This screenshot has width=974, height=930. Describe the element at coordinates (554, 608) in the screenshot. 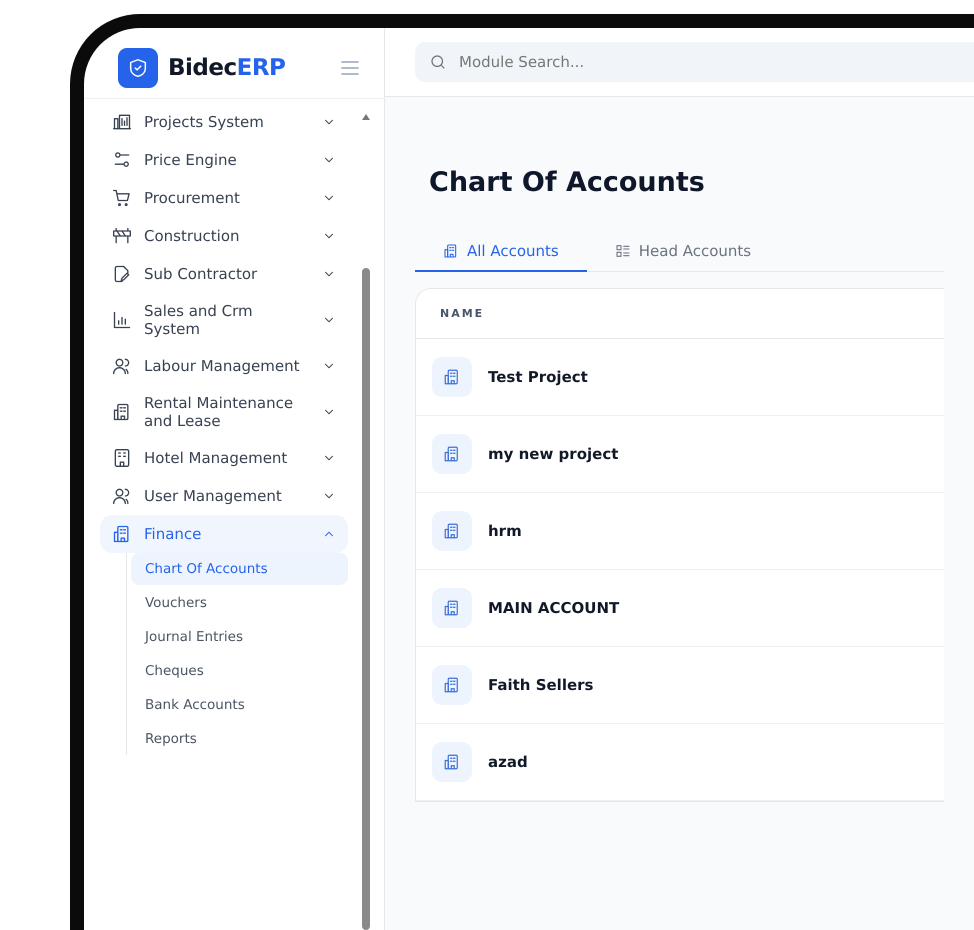

I see `table-cell: MAIN ACCOUNT` at that location.